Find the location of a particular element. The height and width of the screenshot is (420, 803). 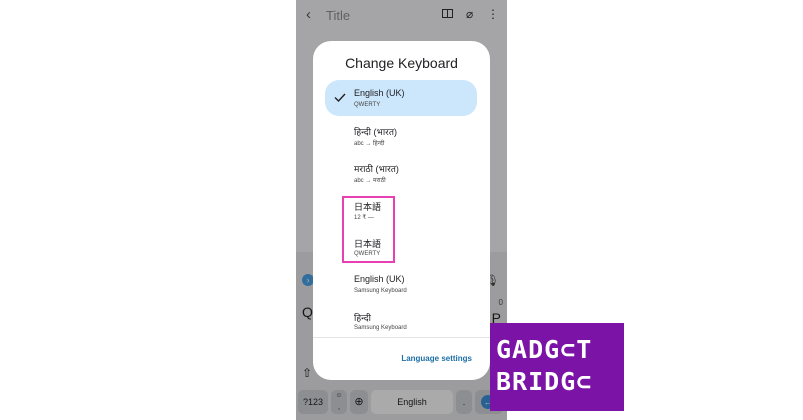

footer-divider is located at coordinates (401, 337).